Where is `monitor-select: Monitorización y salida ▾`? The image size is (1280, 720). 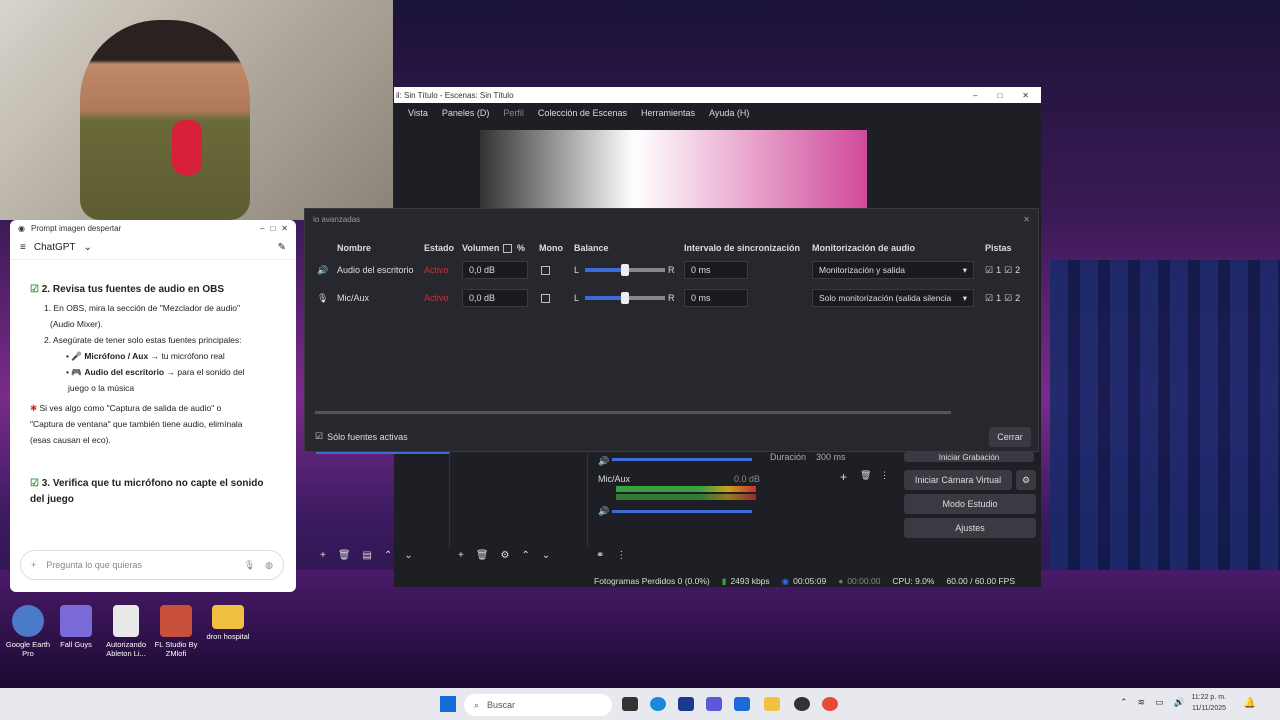 monitor-select: Monitorización y salida ▾ is located at coordinates (893, 270).